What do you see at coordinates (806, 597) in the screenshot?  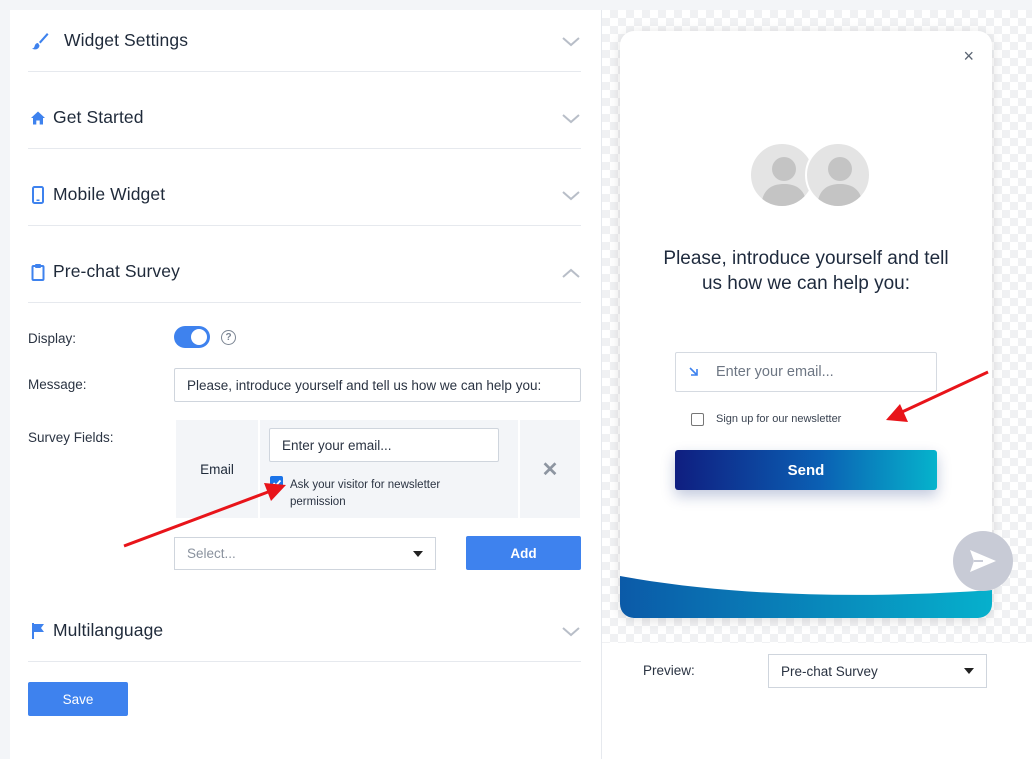 I see `widget-footer-wave` at bounding box center [806, 597].